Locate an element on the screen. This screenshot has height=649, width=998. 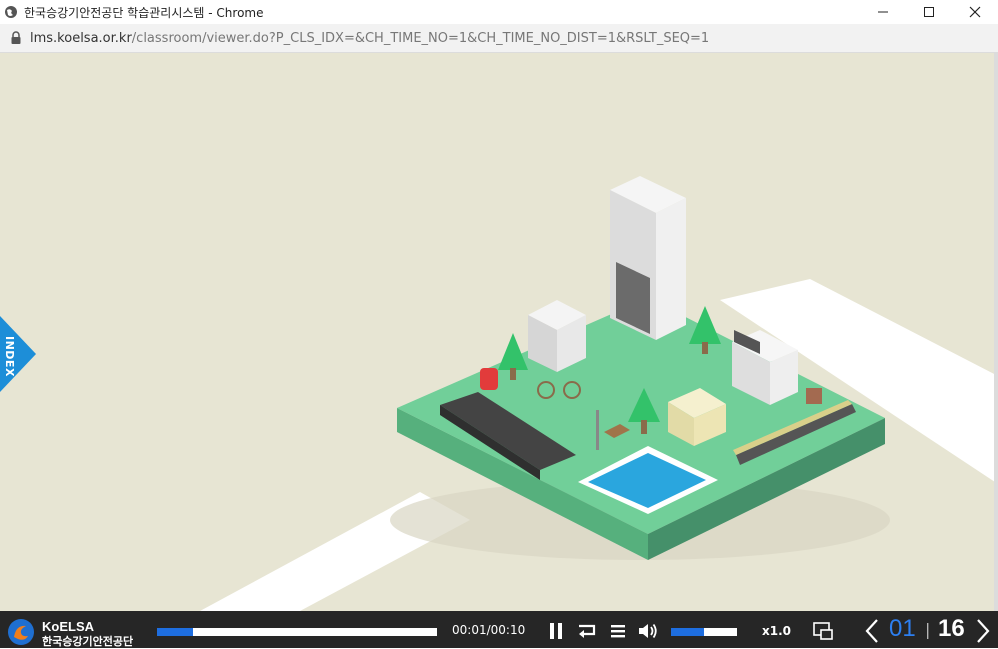
next-page-icon is located at coordinates (983, 631).